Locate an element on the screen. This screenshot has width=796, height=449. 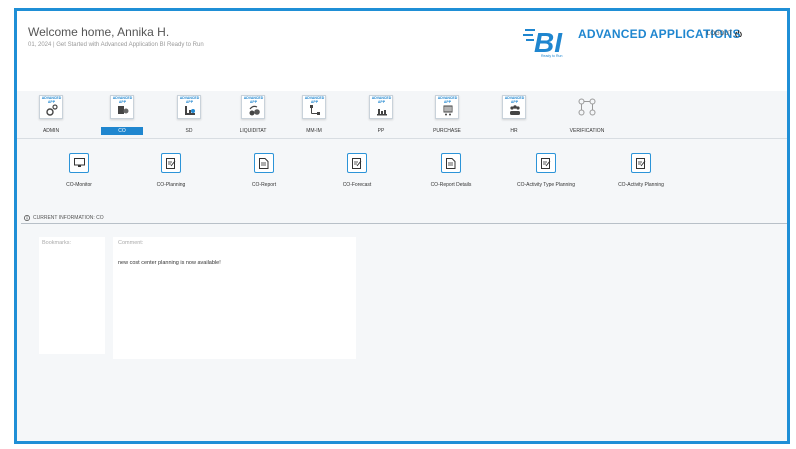
logo-subtitle: Ready to Run is located at coordinates (552, 56).